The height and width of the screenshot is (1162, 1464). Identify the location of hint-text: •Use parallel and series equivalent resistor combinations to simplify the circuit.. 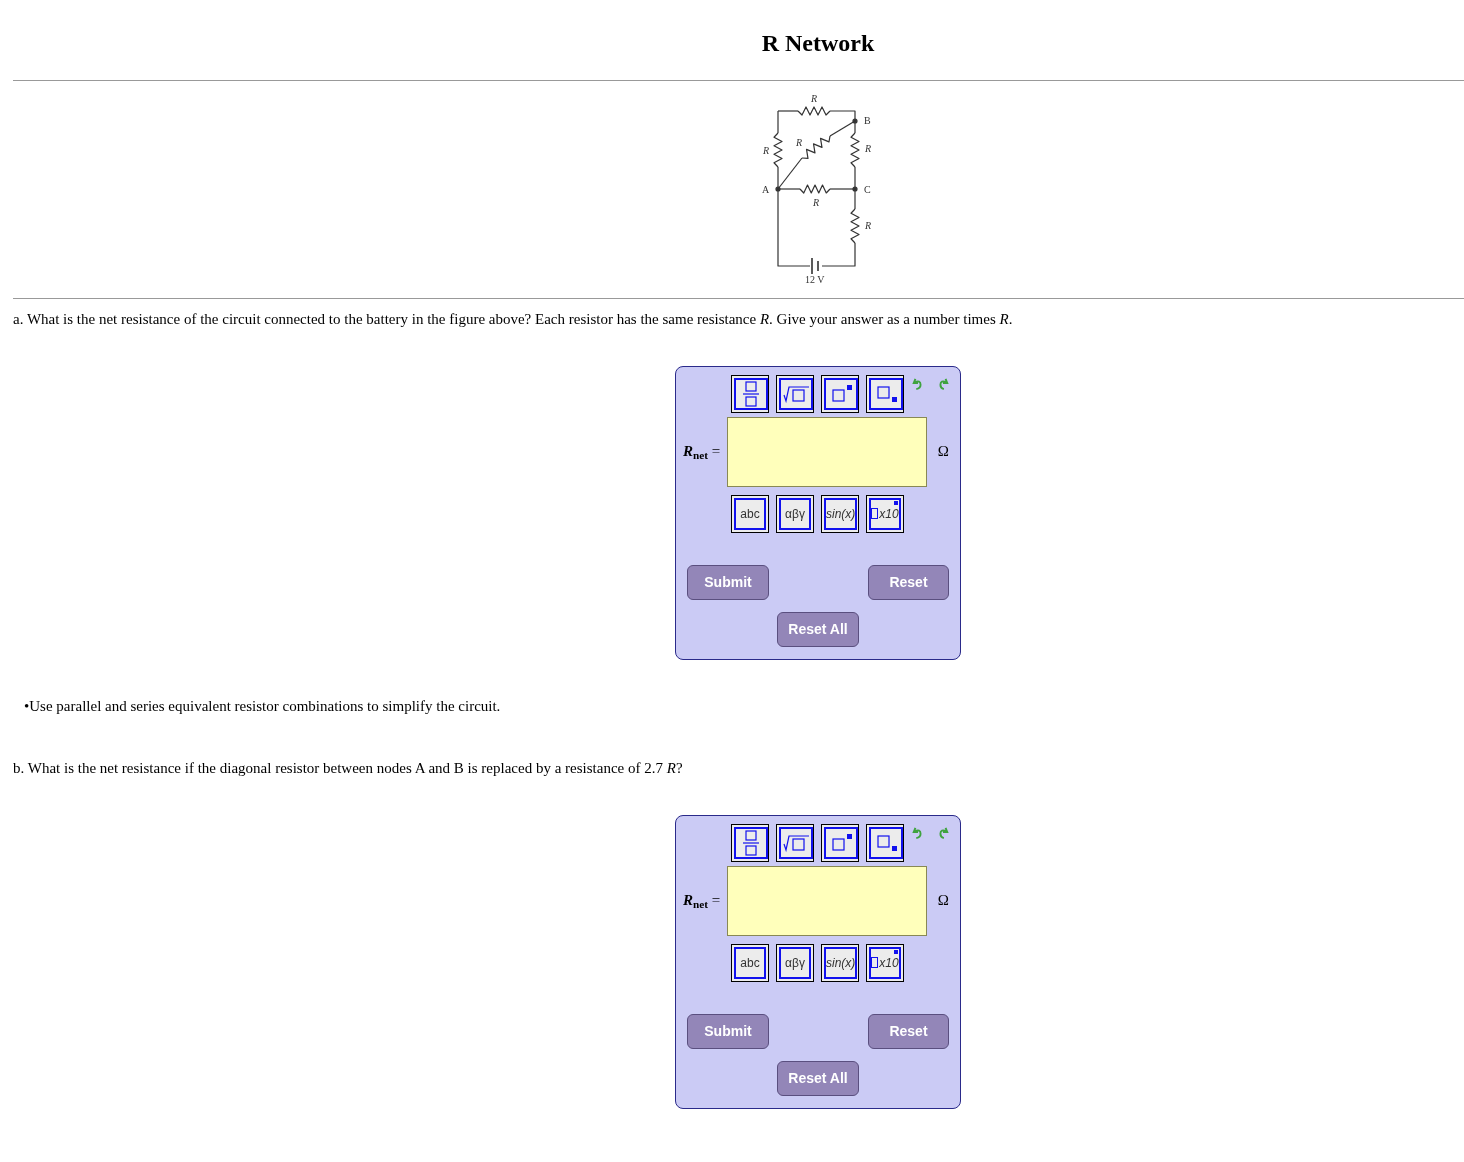
(262, 706).